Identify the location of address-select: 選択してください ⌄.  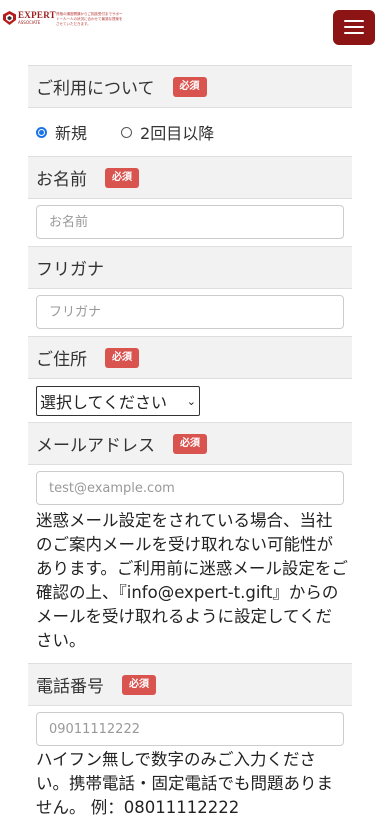
(118, 401).